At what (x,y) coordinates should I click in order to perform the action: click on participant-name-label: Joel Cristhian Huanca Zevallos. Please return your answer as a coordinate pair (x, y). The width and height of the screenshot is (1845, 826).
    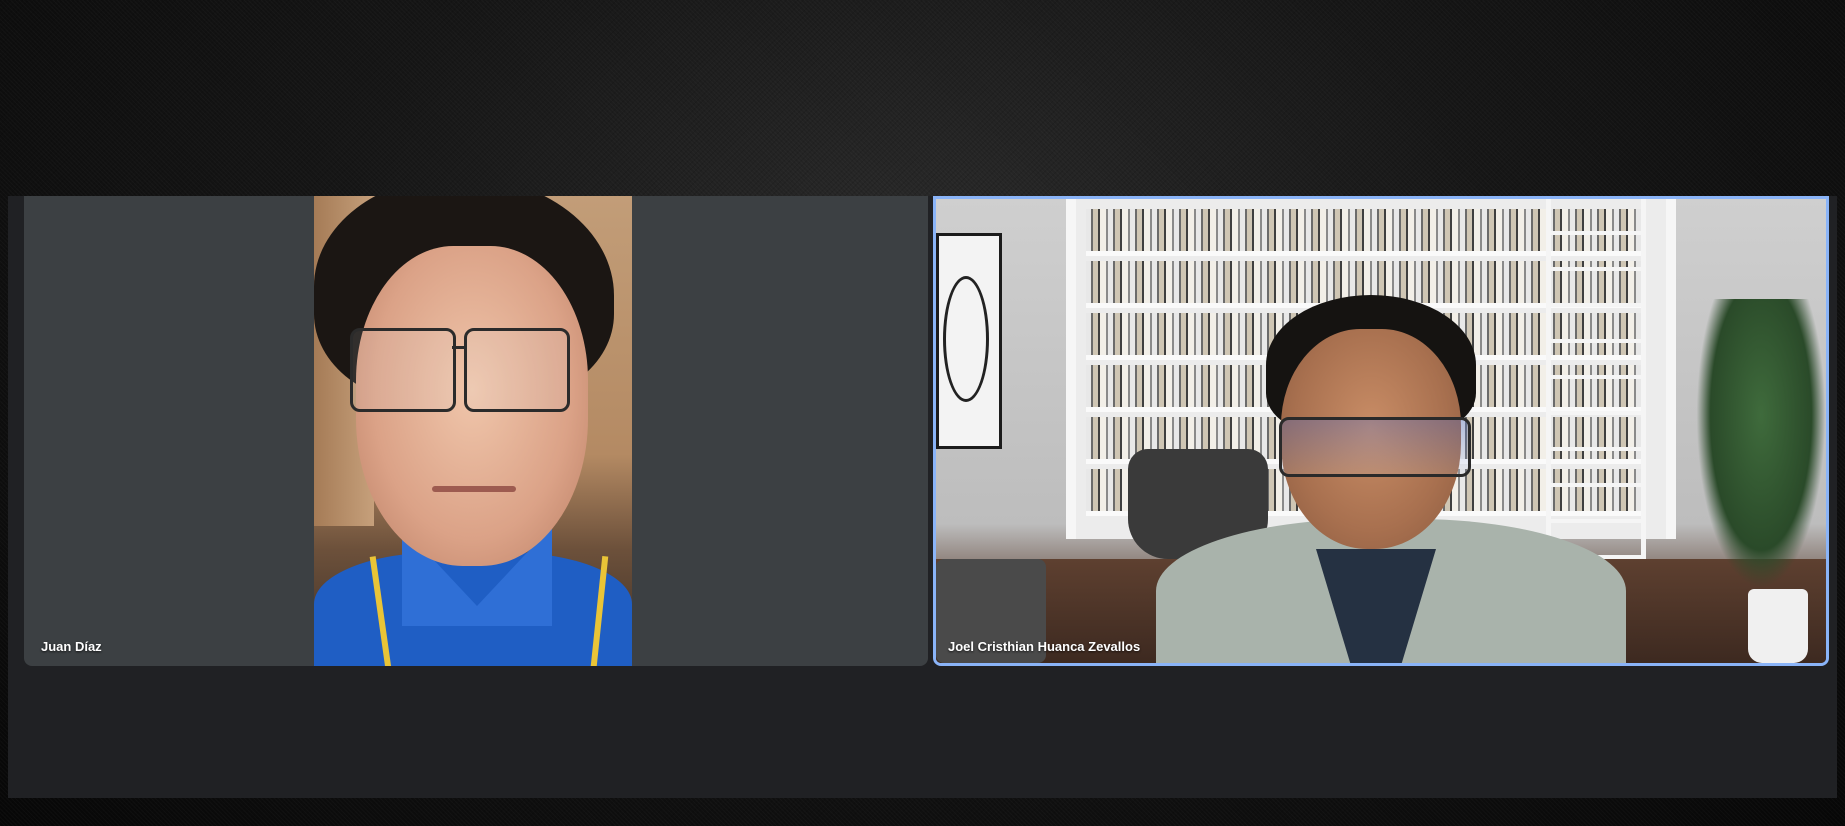
    Looking at the image, I should click on (1044, 646).